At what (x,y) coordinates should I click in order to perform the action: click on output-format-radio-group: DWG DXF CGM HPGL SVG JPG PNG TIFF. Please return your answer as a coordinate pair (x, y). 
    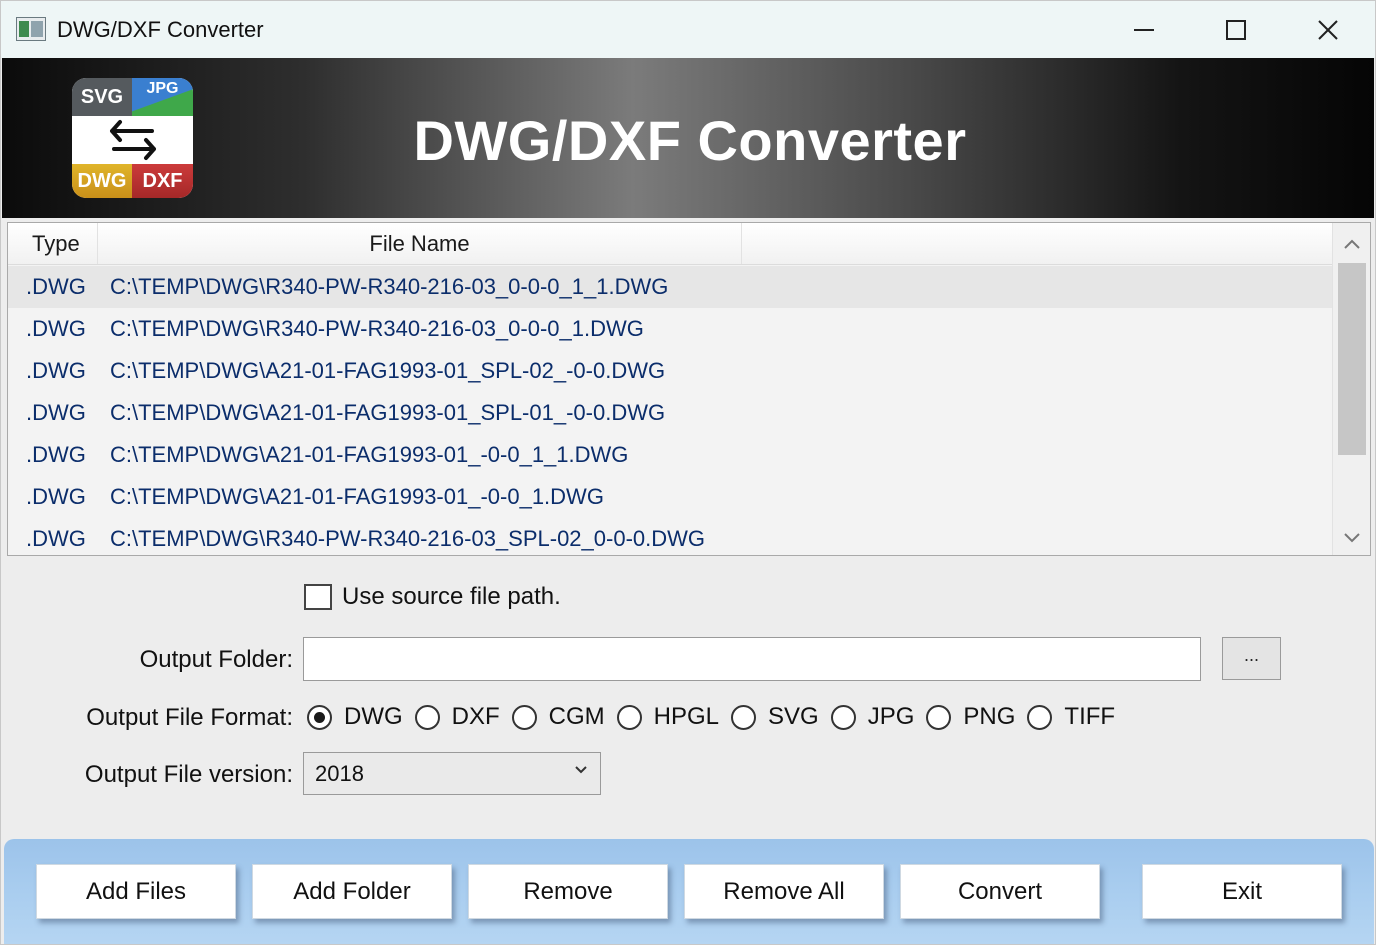
    Looking at the image, I should click on (717, 717).